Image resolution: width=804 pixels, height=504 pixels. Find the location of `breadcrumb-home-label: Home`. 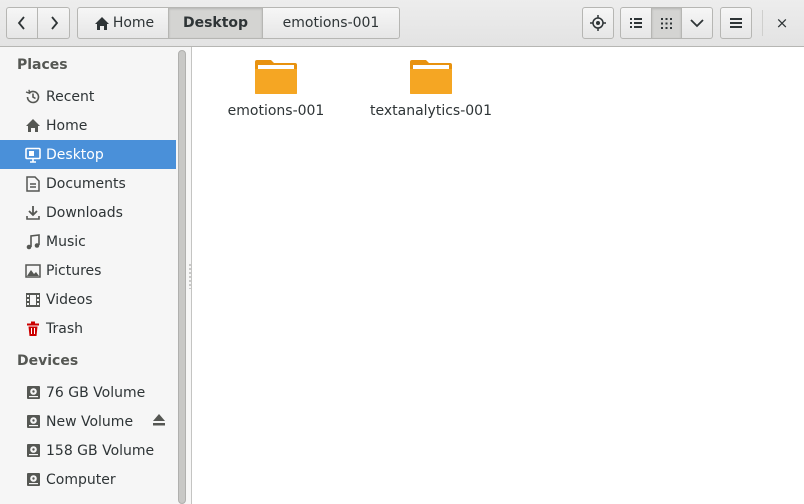

breadcrumb-home-label: Home is located at coordinates (133, 23).